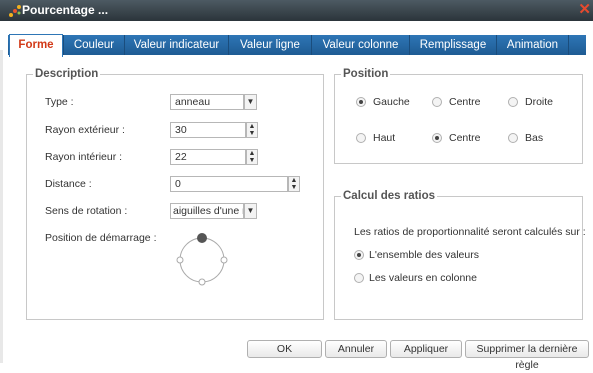 The height and width of the screenshot is (373, 593). I want to click on inner-radius-input: 22, so click(208, 157).